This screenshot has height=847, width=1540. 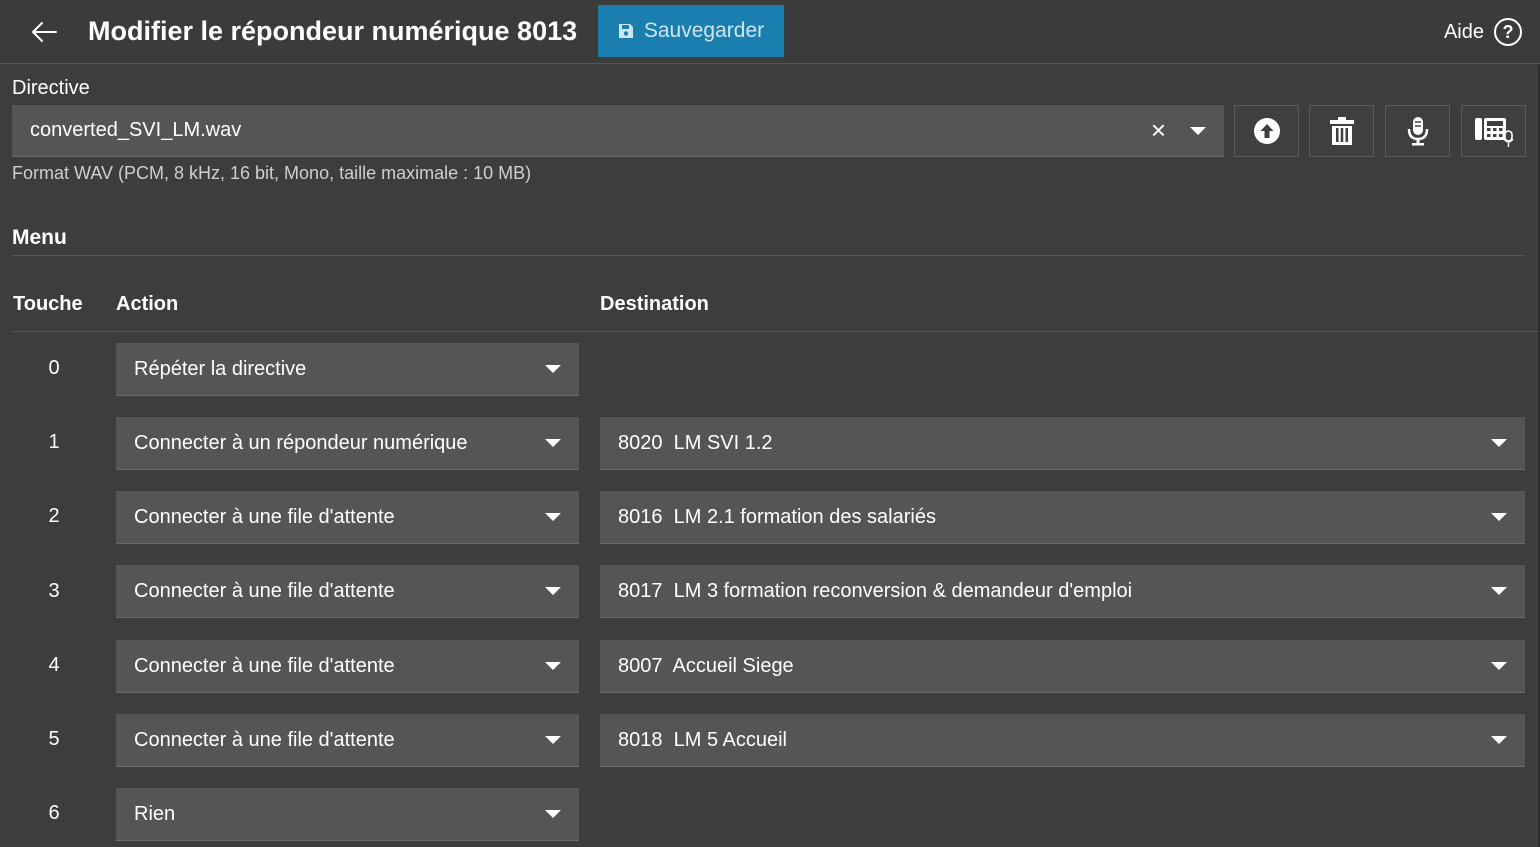 I want to click on phone-record-button, so click(x=1493, y=131).